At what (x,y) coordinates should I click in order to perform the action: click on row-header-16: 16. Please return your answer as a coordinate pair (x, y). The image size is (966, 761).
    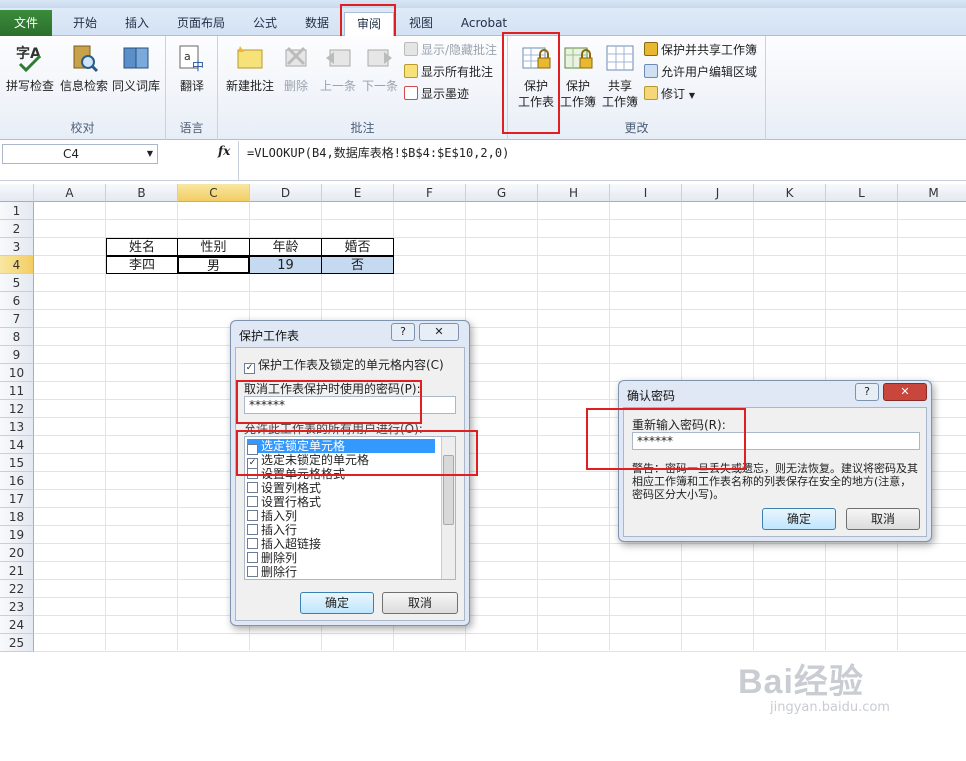
    Looking at the image, I should click on (17, 481).